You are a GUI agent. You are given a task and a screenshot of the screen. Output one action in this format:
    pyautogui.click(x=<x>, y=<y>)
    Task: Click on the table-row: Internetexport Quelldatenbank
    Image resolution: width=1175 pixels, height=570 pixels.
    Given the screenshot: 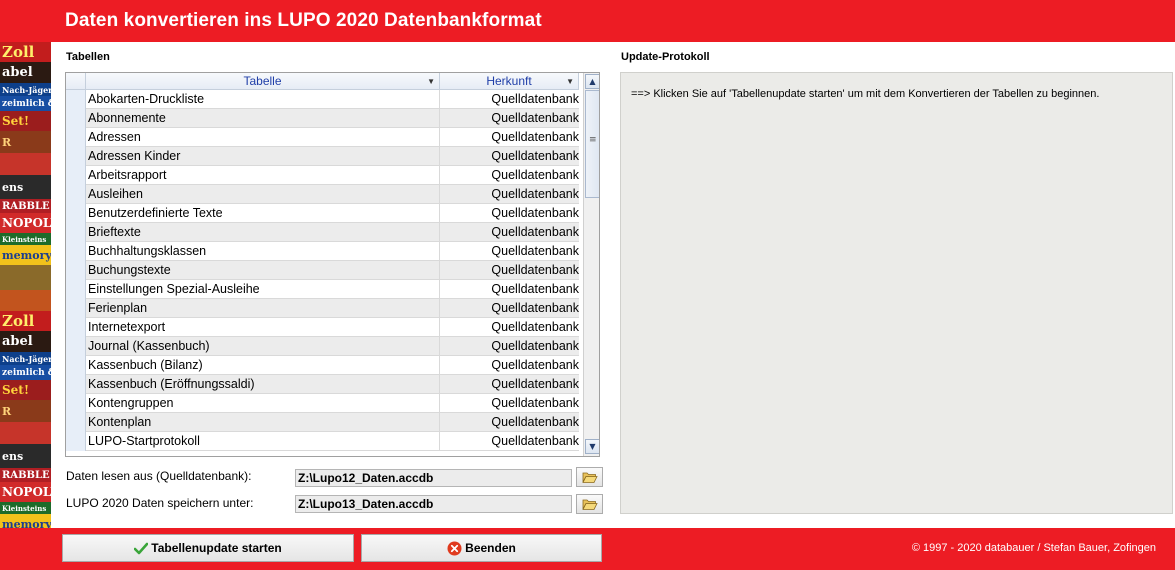 What is the action you would take?
    pyautogui.click(x=322, y=327)
    